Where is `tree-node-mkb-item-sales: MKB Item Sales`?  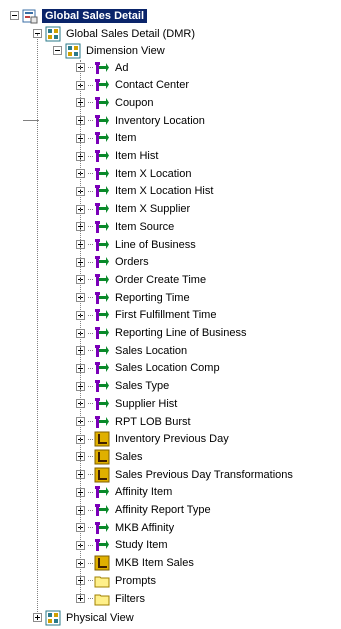
tree-node-mkb-item-sales: MKB Item Sales is located at coordinates (135, 563).